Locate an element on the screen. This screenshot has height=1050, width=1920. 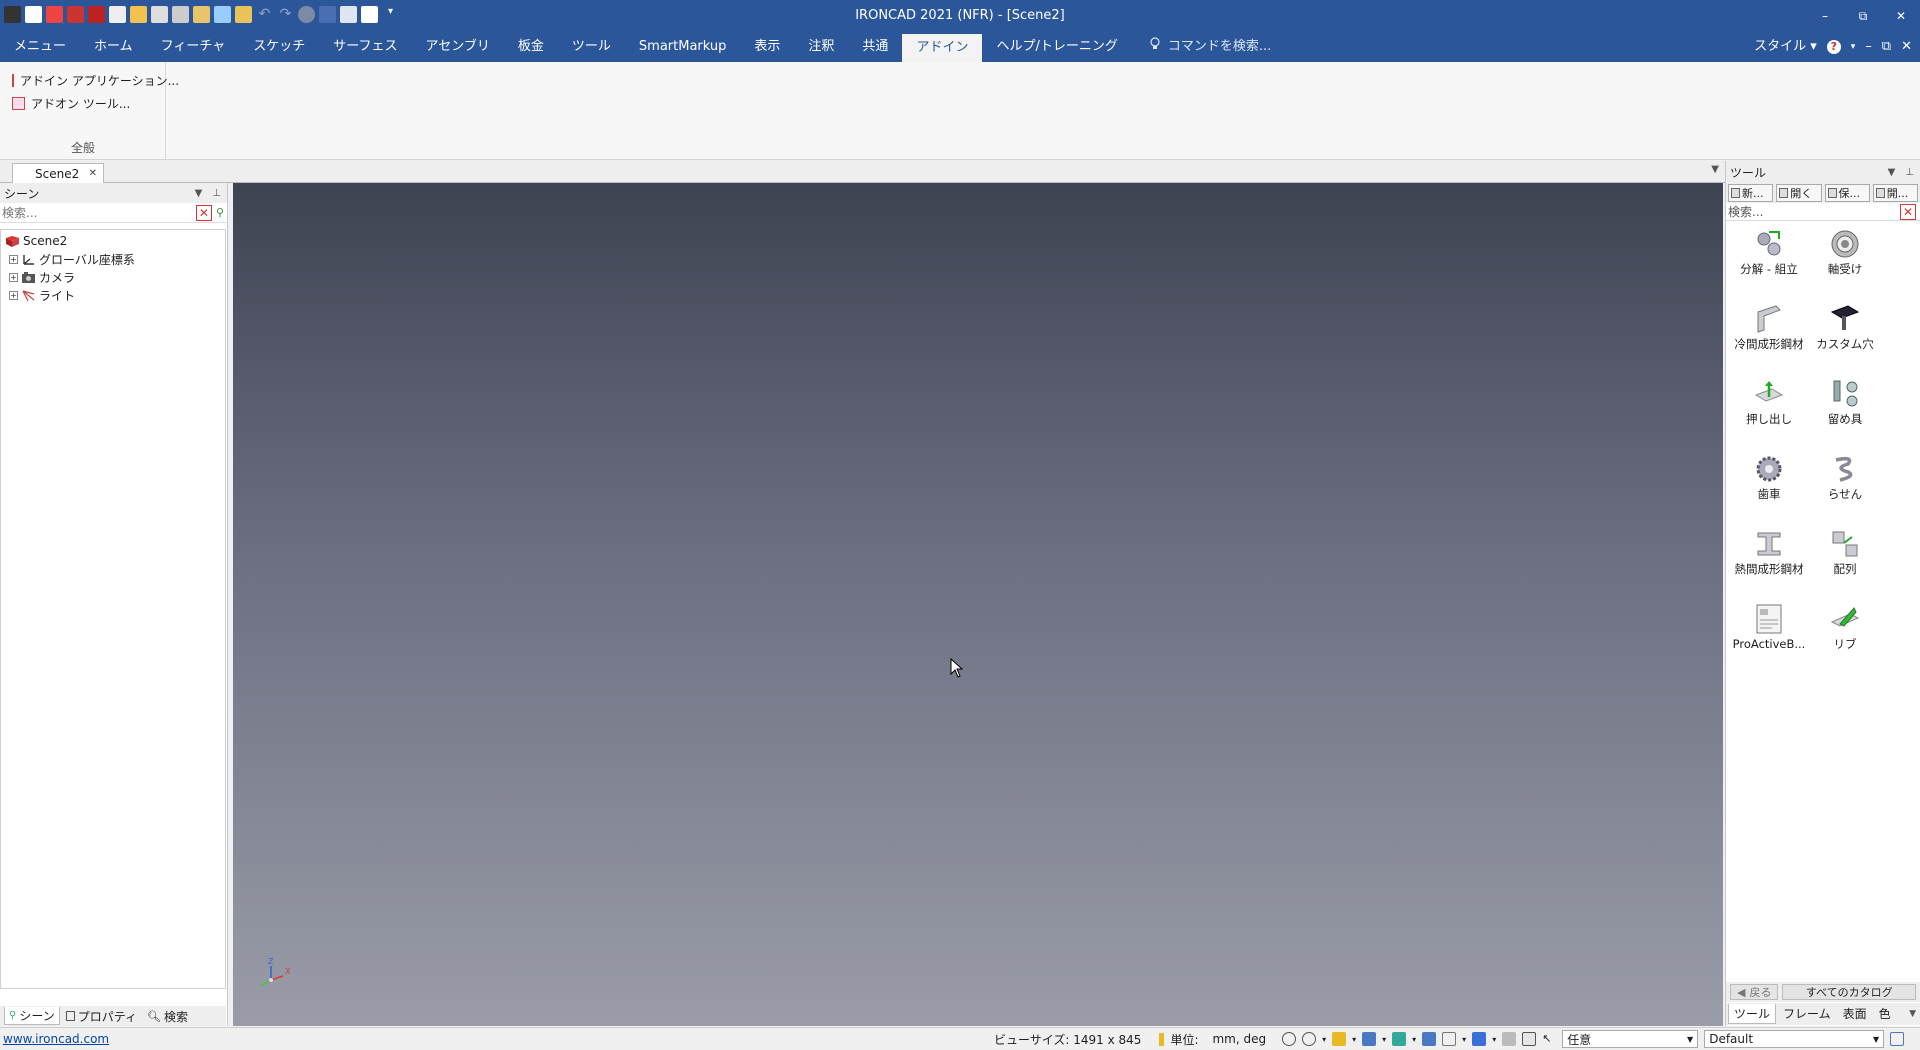
tab-home: ホーム is located at coordinates (113, 47).